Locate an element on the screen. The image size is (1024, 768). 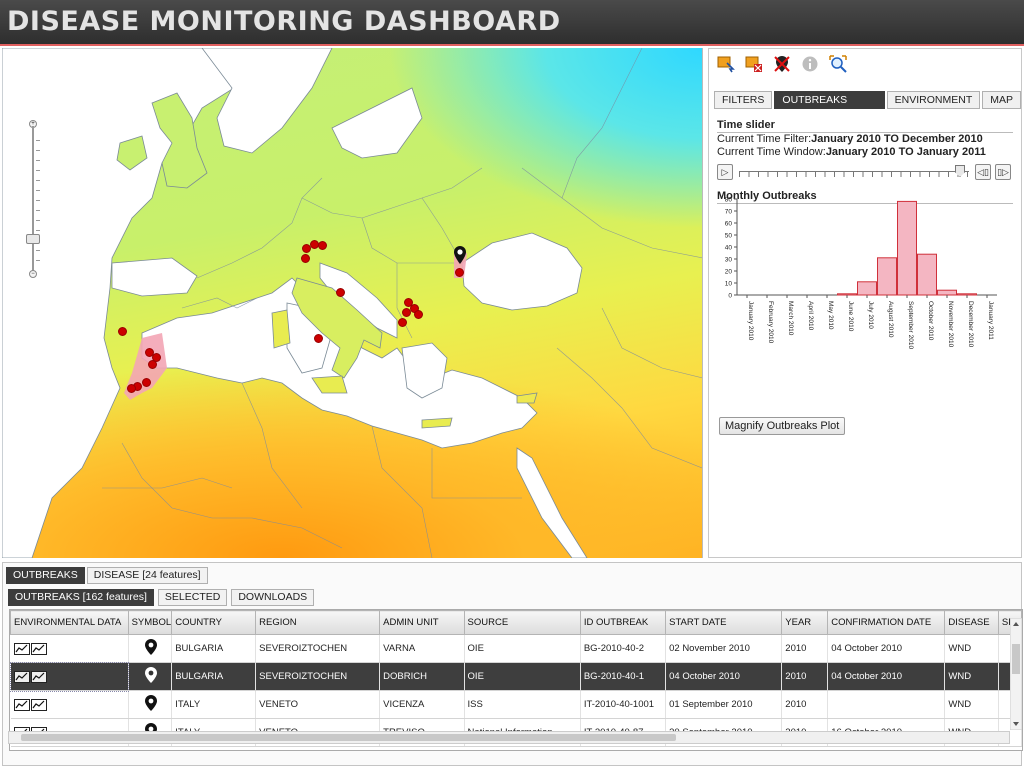
remove-marker-icon is located at coordinates (782, 64).